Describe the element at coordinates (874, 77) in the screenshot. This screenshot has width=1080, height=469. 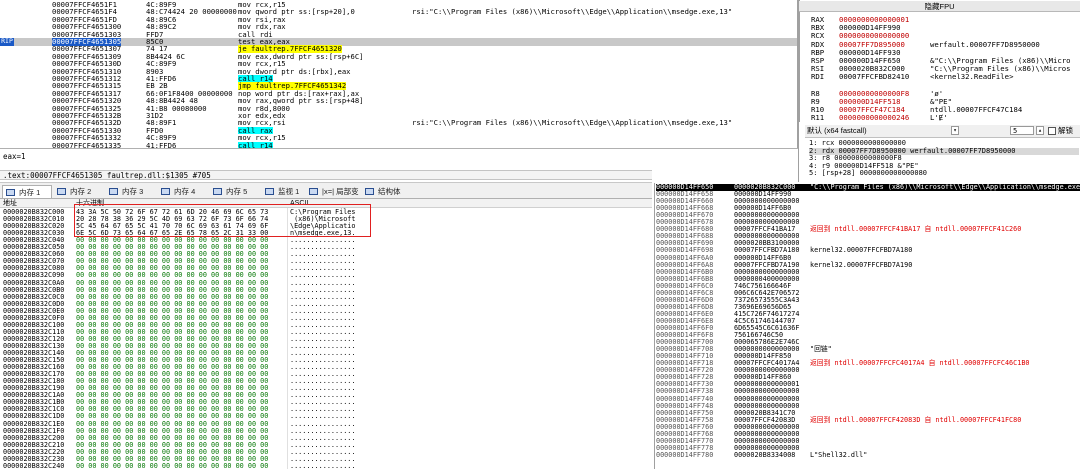
I see `register-value: 00007FFCFBD82410` at that location.